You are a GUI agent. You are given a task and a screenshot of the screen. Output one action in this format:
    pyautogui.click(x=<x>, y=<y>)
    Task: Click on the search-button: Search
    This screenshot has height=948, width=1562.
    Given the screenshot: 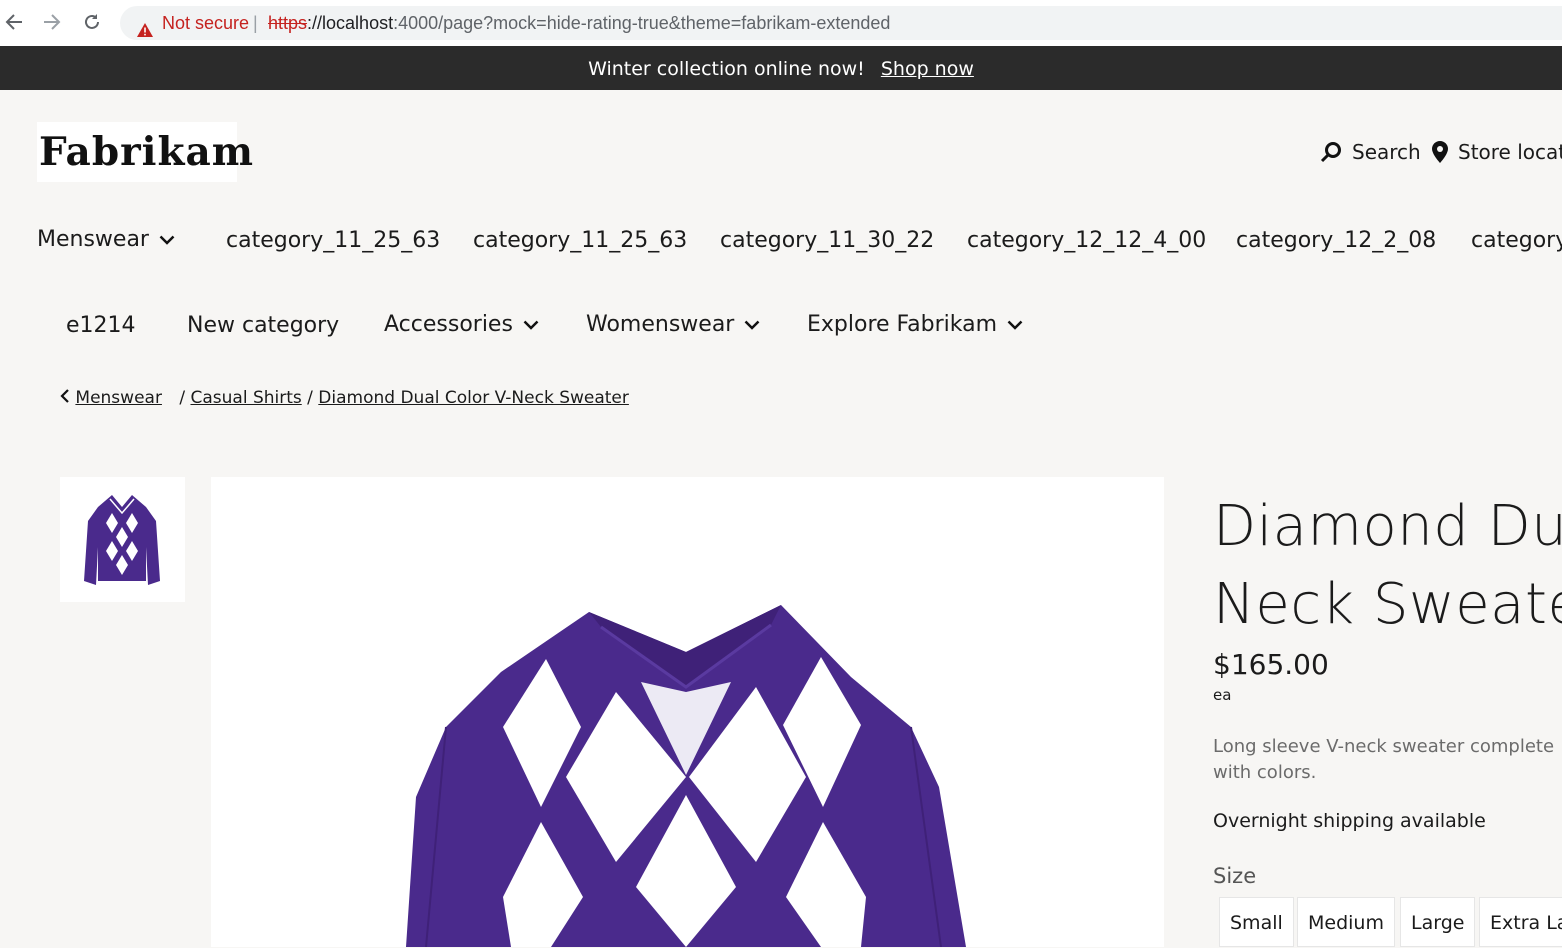 What is the action you would take?
    pyautogui.click(x=1370, y=152)
    